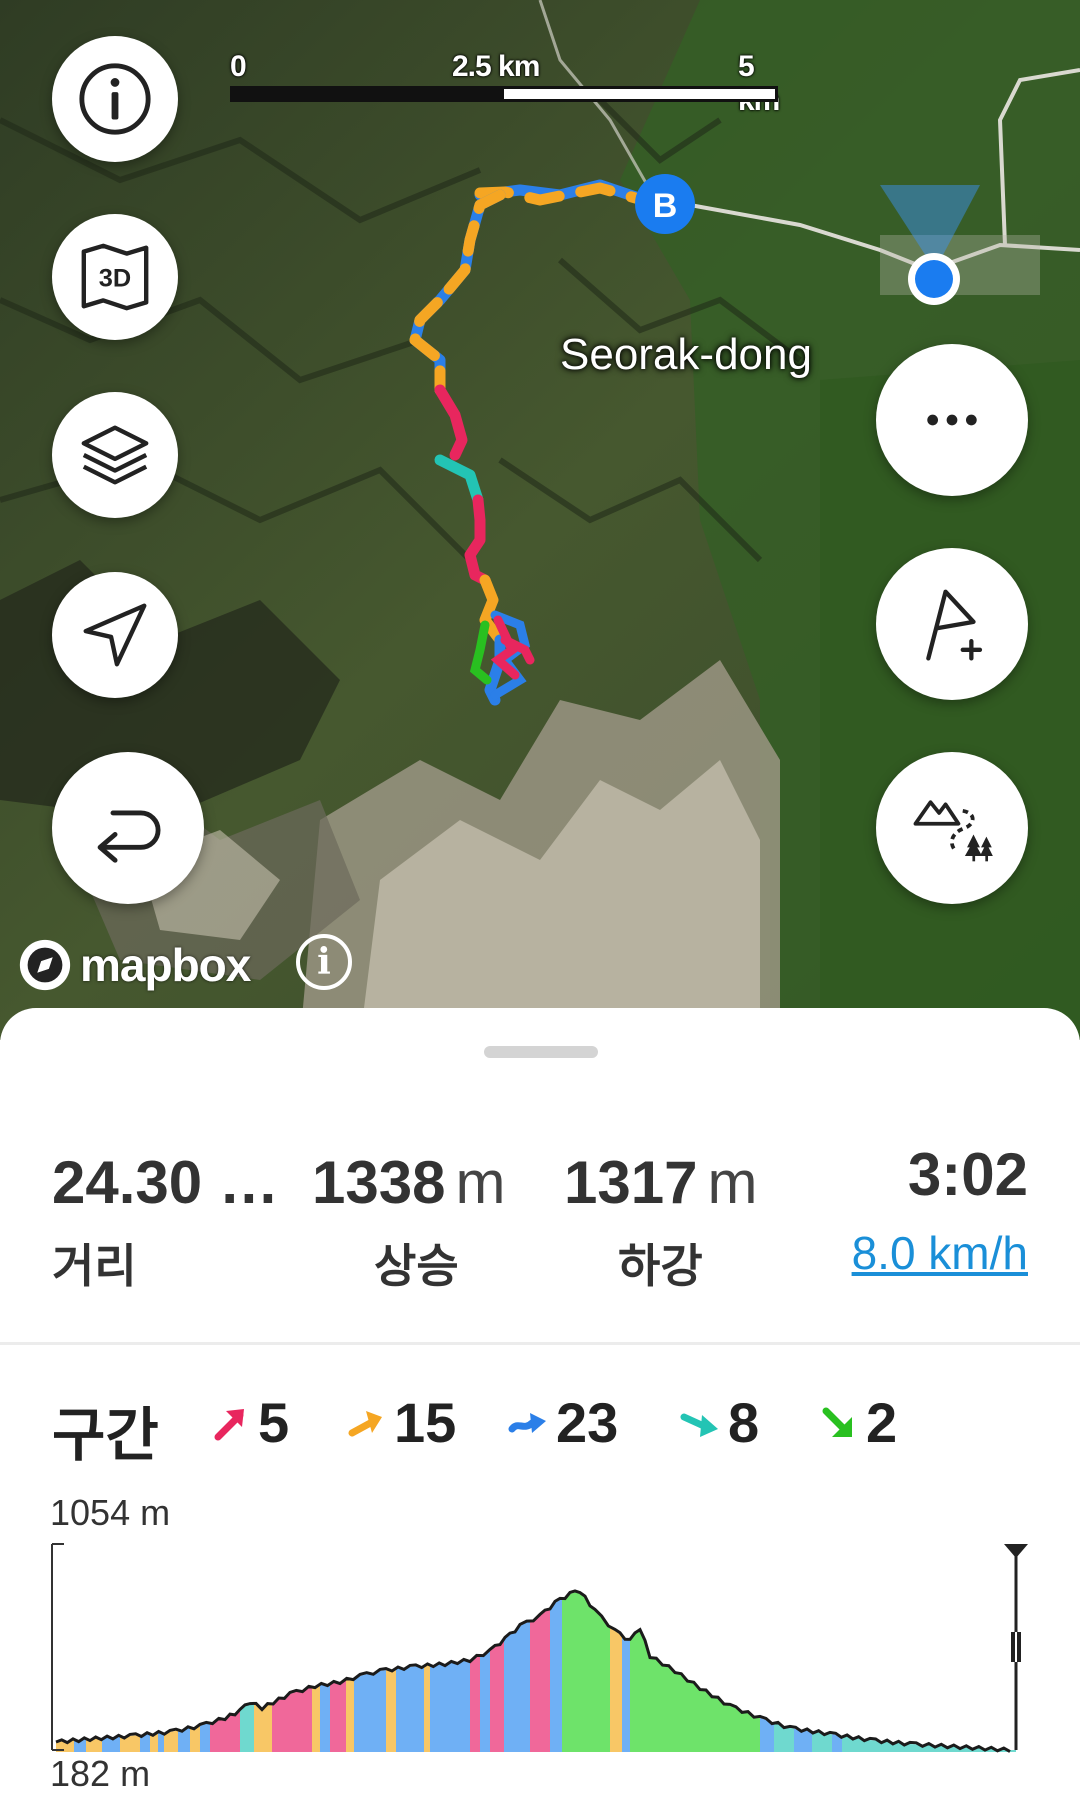  What do you see at coordinates (527, 1422) in the screenshot?
I see `flat-arrow-icon` at bounding box center [527, 1422].